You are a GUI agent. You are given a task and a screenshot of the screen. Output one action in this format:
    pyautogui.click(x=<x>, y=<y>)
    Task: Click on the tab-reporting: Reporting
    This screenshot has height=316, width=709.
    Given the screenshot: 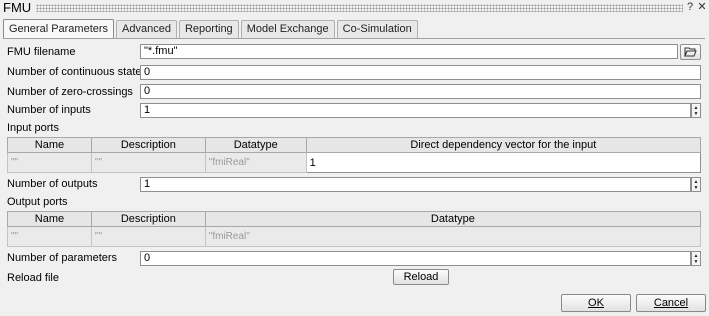 What is the action you would take?
    pyautogui.click(x=208, y=29)
    